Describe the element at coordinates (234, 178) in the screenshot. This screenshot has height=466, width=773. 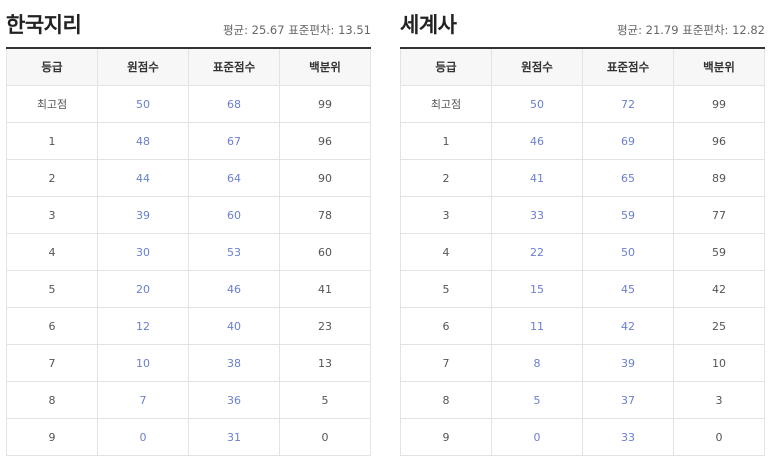
I see `cell-standard-score: 64` at that location.